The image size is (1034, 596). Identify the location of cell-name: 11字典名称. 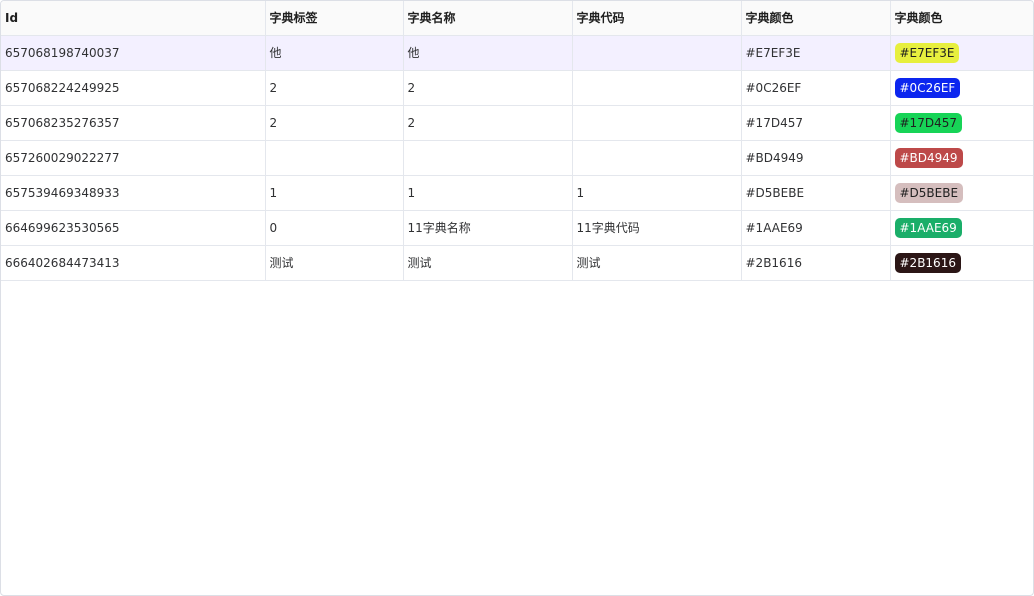
(488, 228).